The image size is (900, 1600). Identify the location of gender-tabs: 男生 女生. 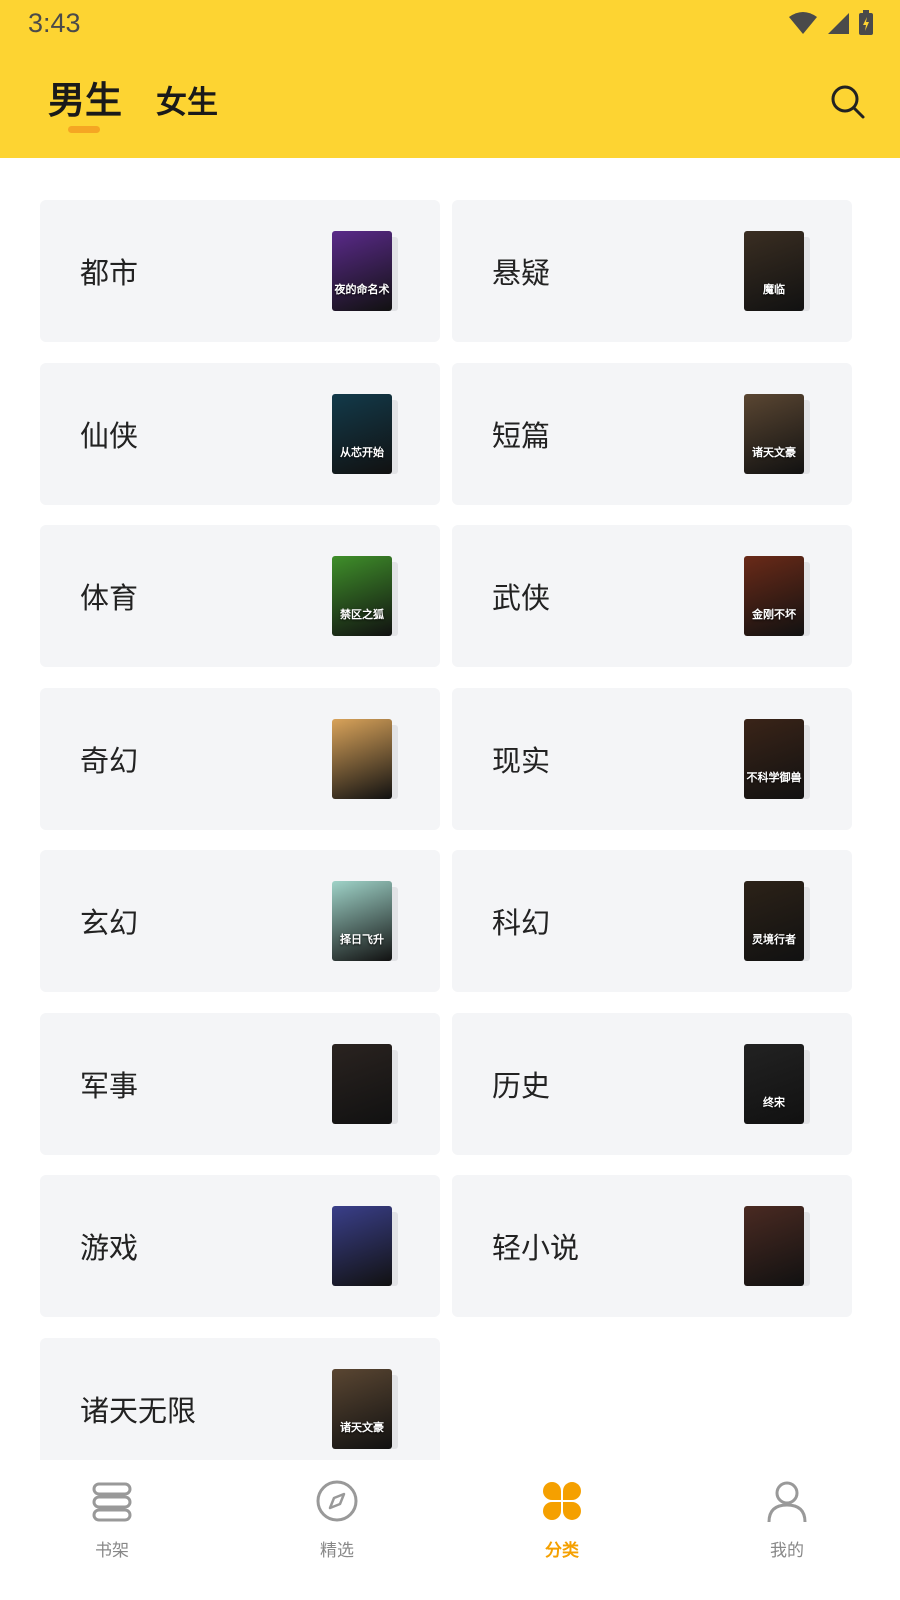
(133, 101).